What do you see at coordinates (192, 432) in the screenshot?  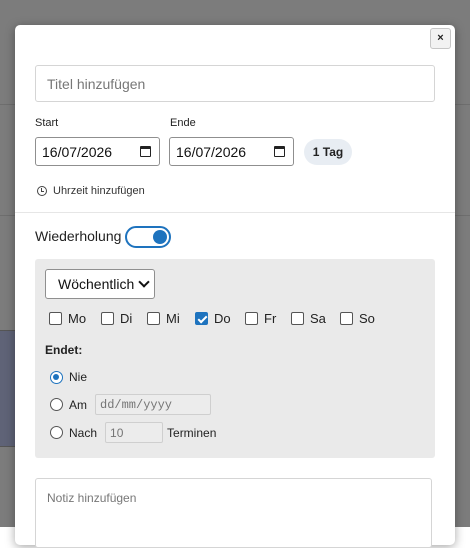 I see `occurrence-suffix: Terminen` at bounding box center [192, 432].